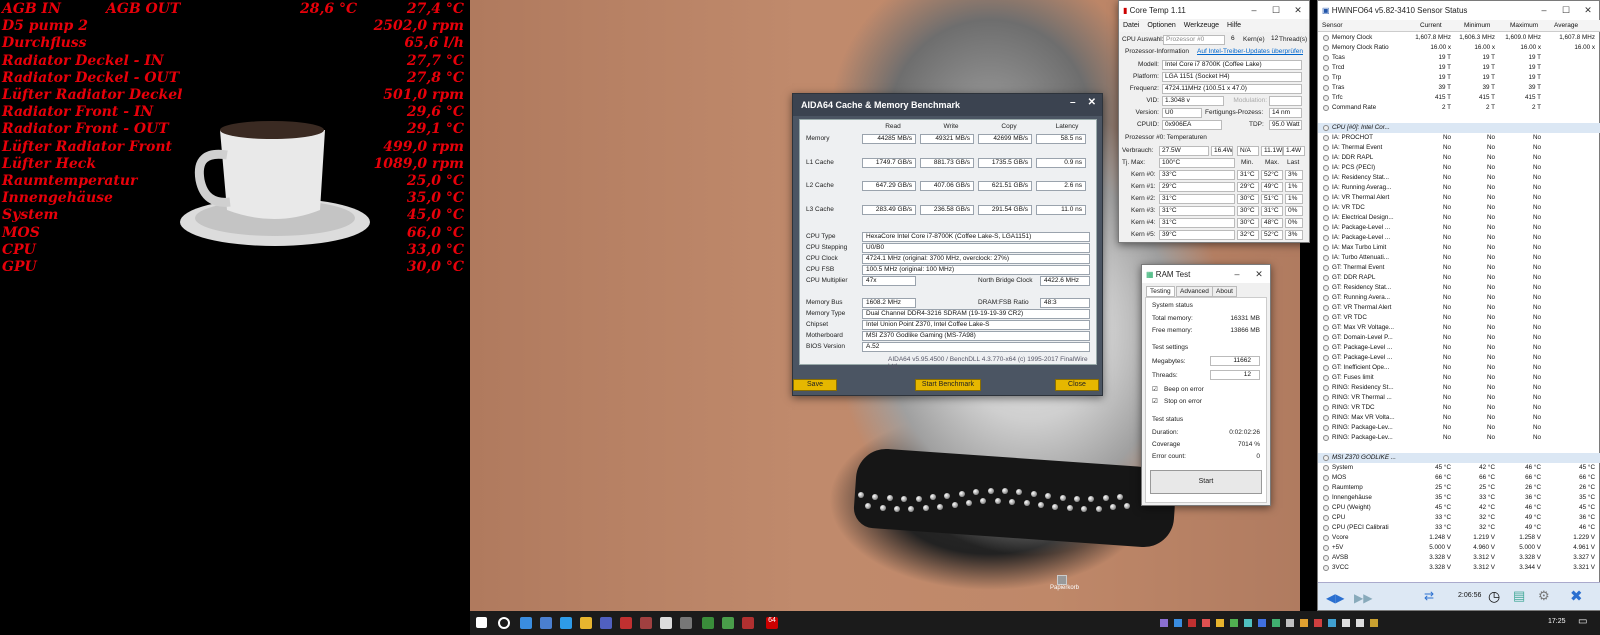  I want to click on maximize-icon: ☐, so click(1276, 10).